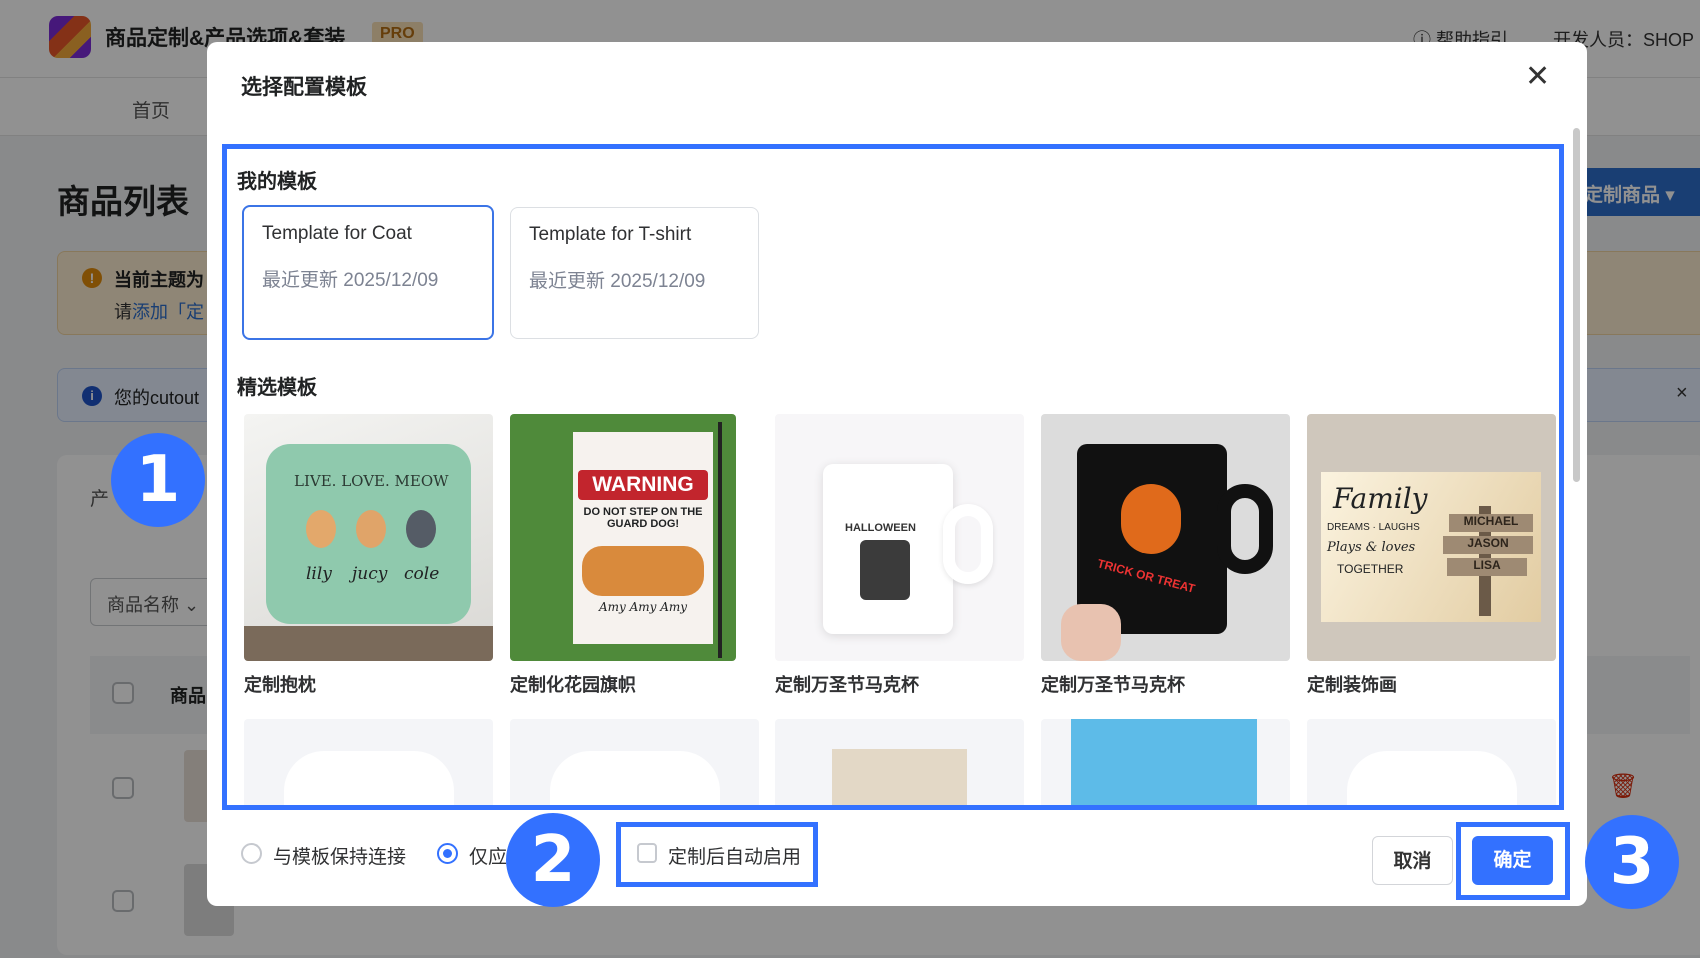 Image resolution: width=1700 pixels, height=958 pixels. What do you see at coordinates (643, 607) in the screenshot?
I see `flag-text: Amy Amy Amy` at bounding box center [643, 607].